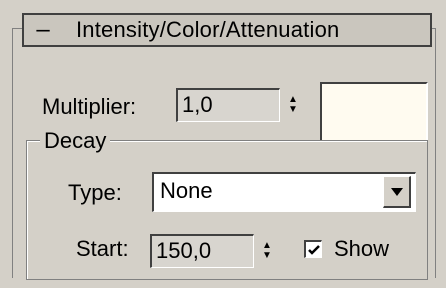 This screenshot has width=446, height=288. I want to click on rollout-collapse-toggle: –, so click(43, 30).